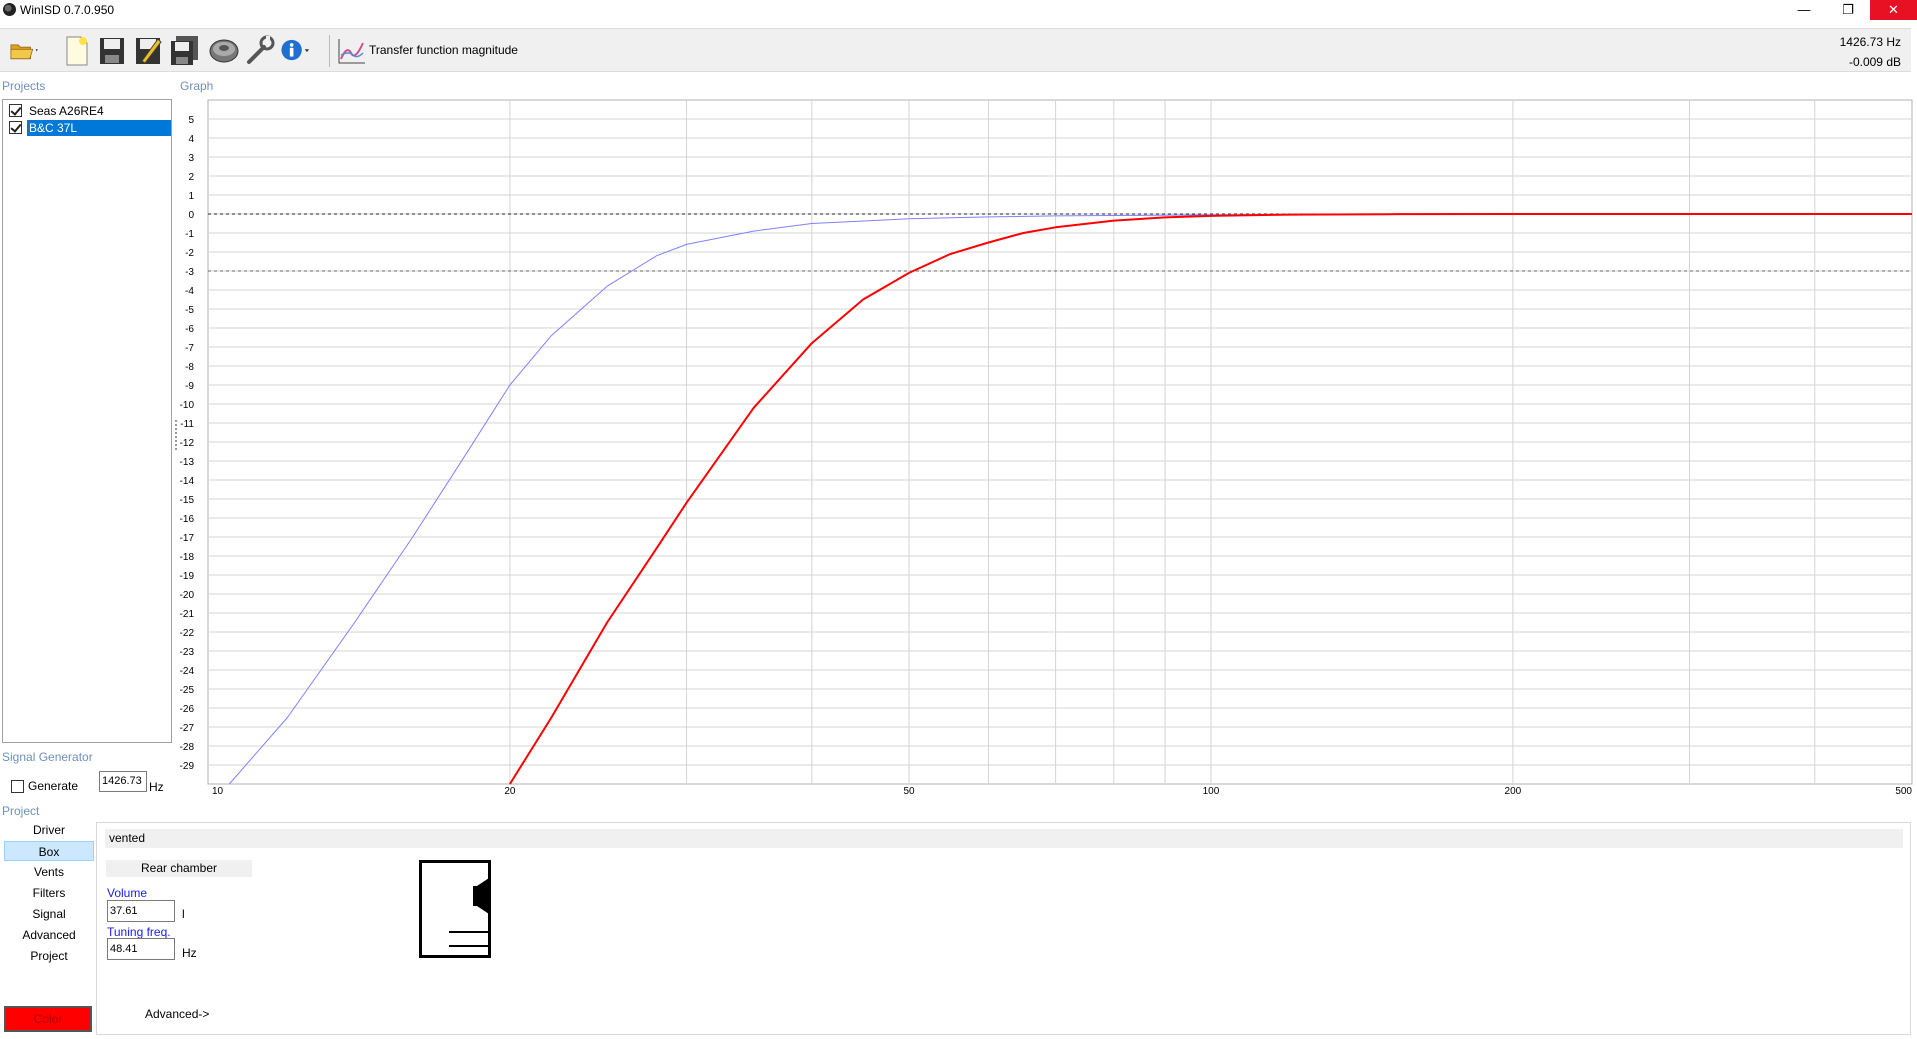  Describe the element at coordinates (187, 538) in the screenshot. I see `y-tick-label: -17` at that location.